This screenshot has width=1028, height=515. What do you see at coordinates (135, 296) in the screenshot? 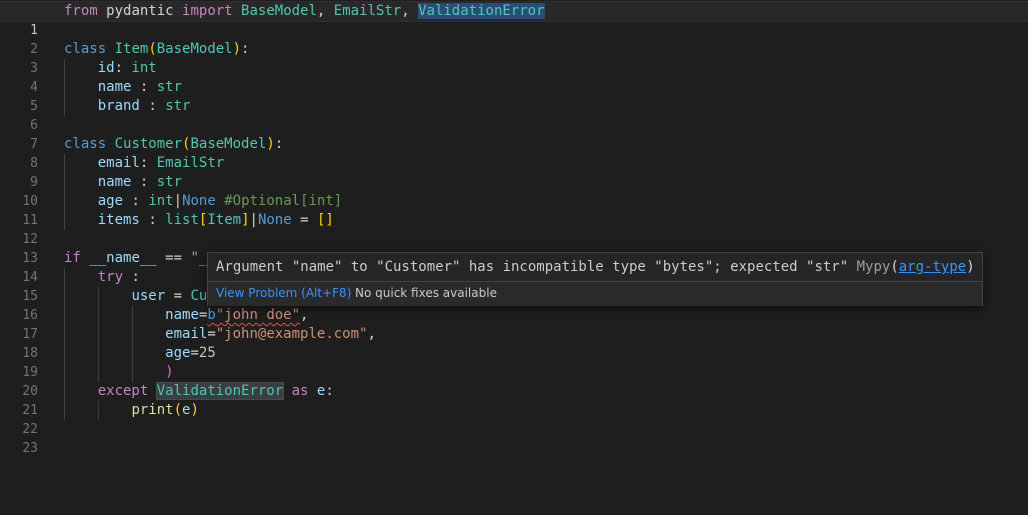
I see `code-text: user = Cu` at bounding box center [135, 296].